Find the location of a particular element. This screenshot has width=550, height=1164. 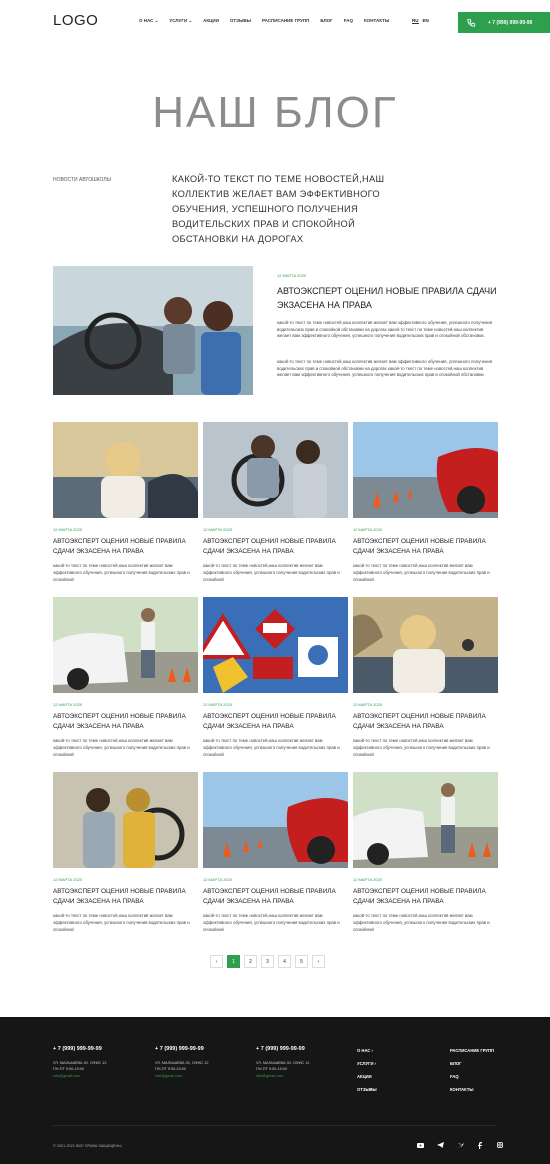

pagination-page: 3 is located at coordinates (267, 961).